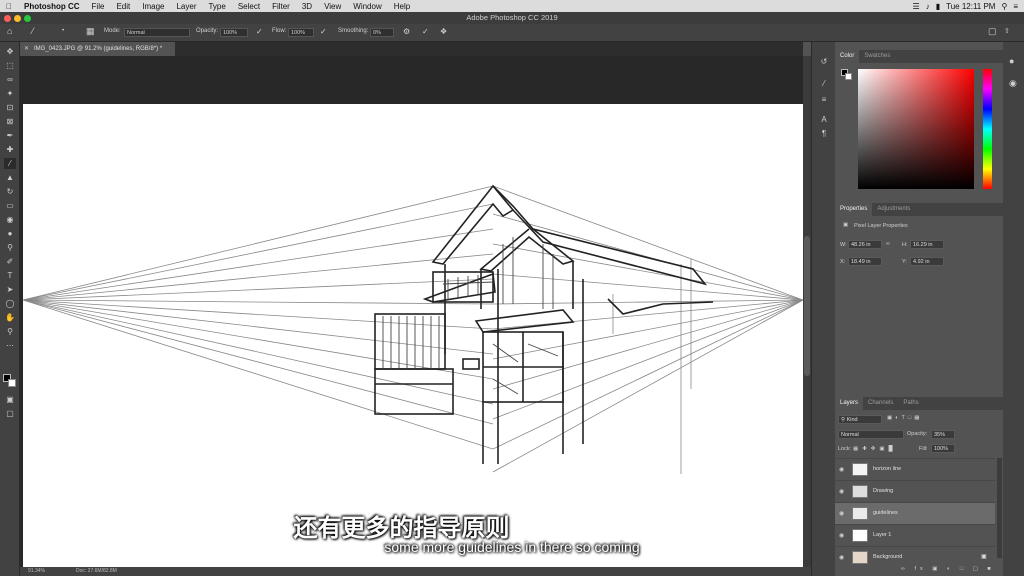 The width and height of the screenshot is (1024, 576). Describe the element at coordinates (1015, 6) in the screenshot. I see `menu-list-icon: ≡` at that location.